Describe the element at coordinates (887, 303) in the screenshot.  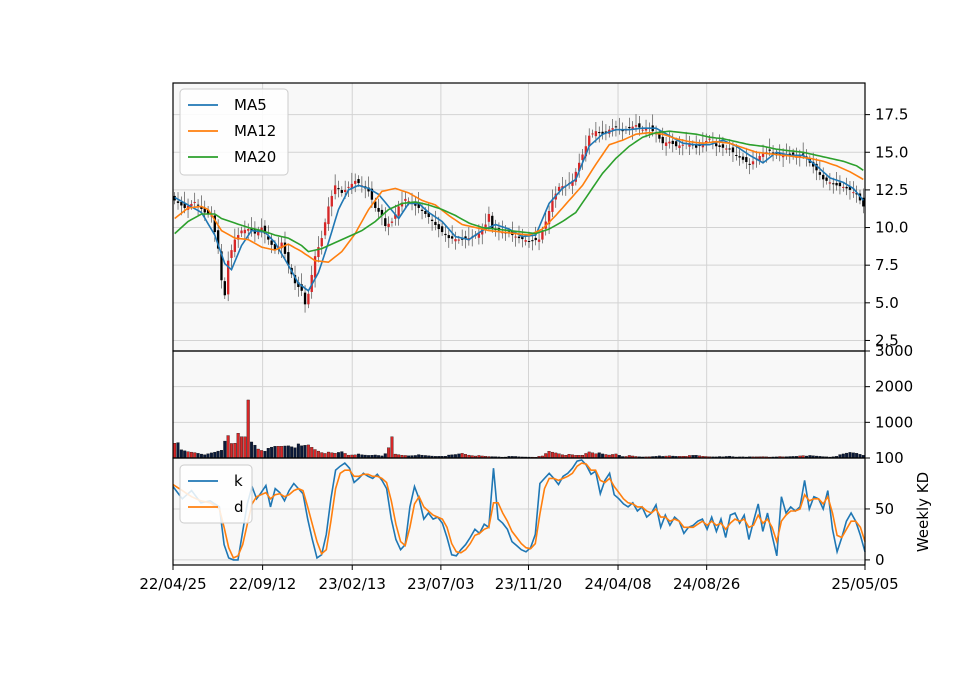
I see `y-tick-label: 5.0` at that location.